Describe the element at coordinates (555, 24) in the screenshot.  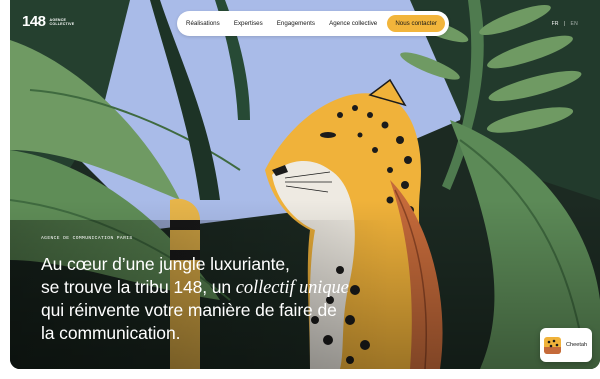
I see `lang-fr: FR` at that location.